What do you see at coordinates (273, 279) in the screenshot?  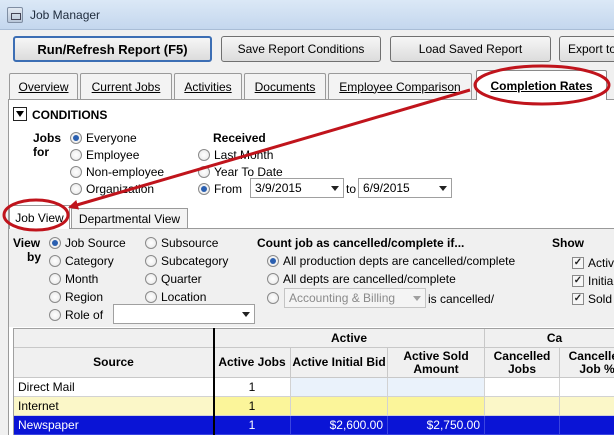 I see `radio-all-depts` at bounding box center [273, 279].